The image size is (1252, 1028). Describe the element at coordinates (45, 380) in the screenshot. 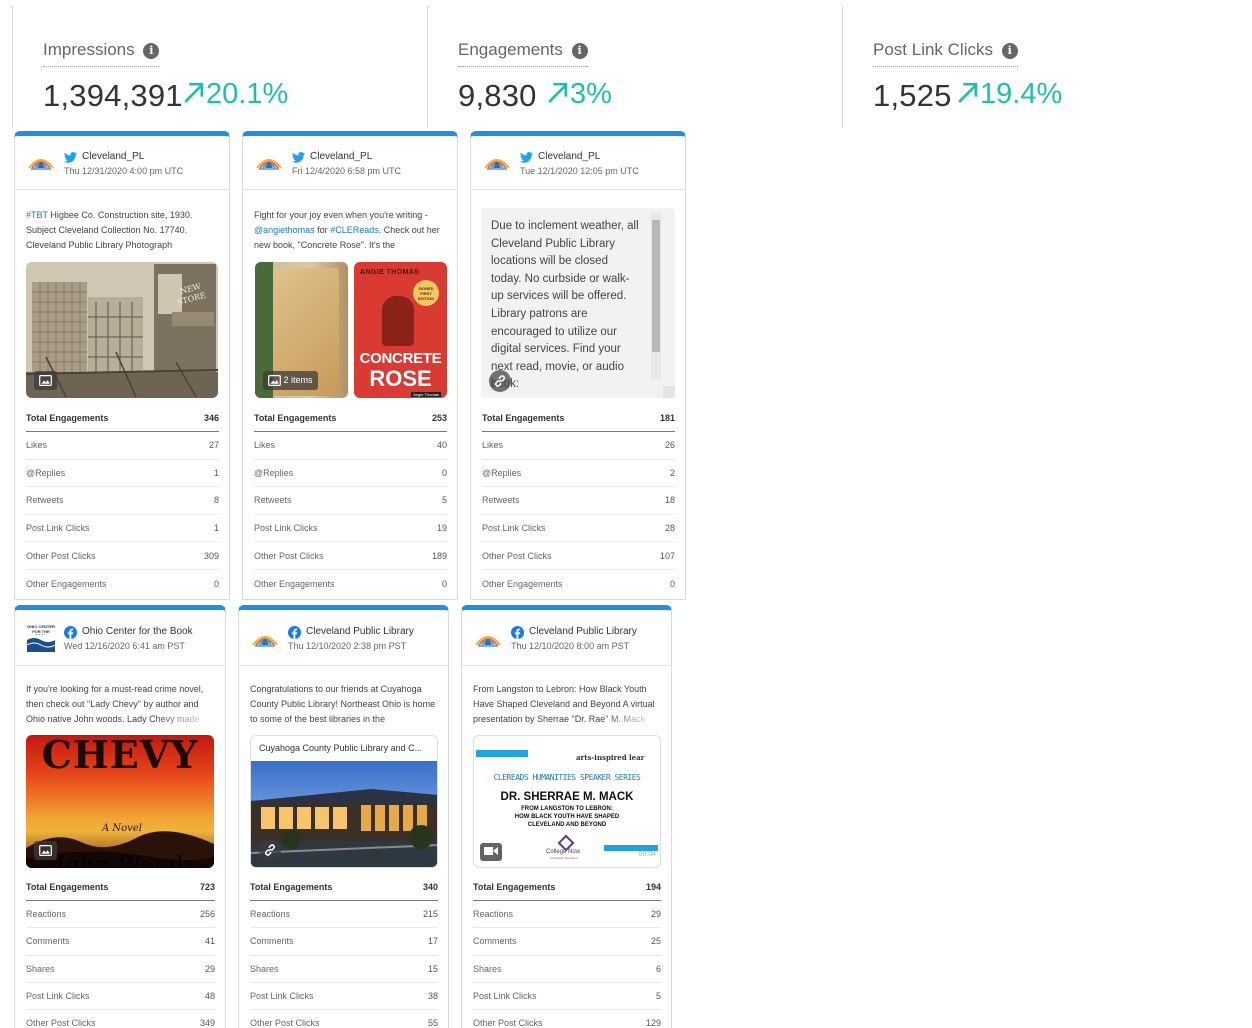

I see `image-icon` at that location.